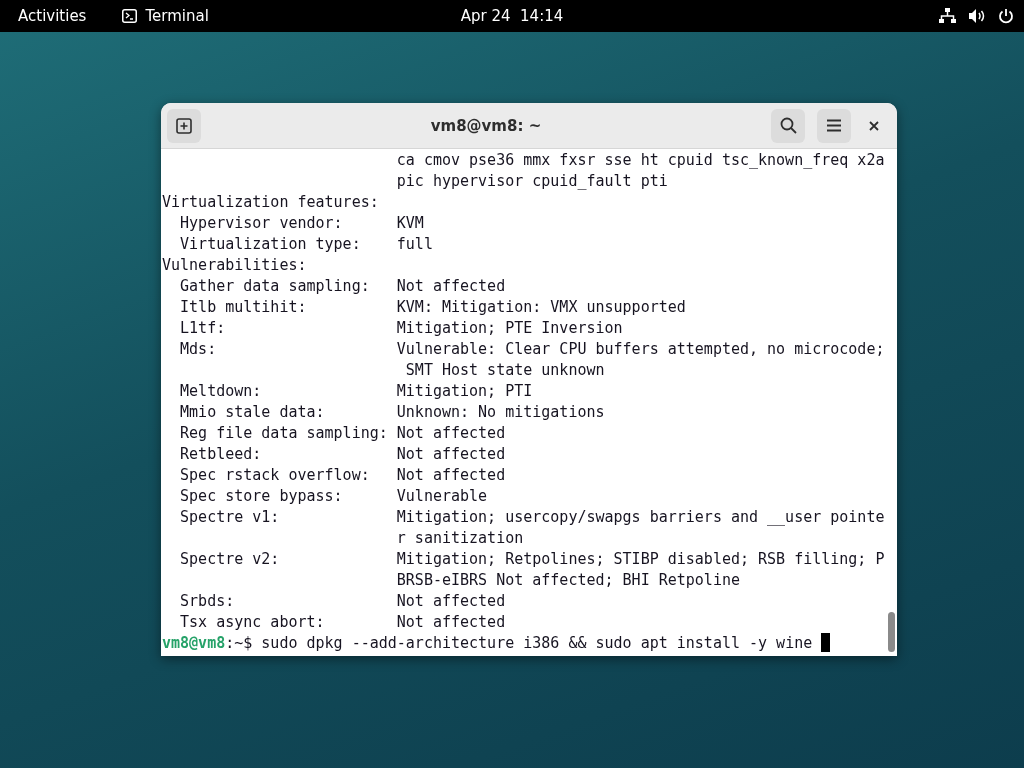 This screenshot has height=768, width=1024. What do you see at coordinates (343, 454) in the screenshot?
I see `terminal-line: Retbleed: Not affected` at bounding box center [343, 454].